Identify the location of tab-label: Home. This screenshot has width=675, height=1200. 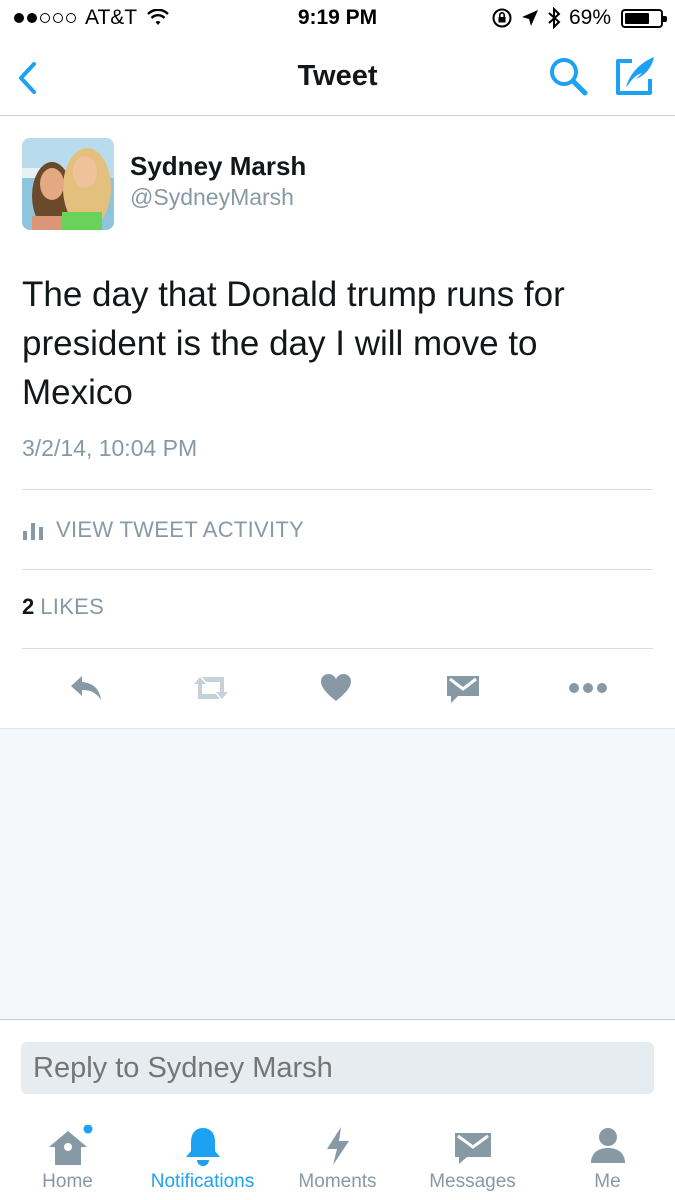
(67, 1181).